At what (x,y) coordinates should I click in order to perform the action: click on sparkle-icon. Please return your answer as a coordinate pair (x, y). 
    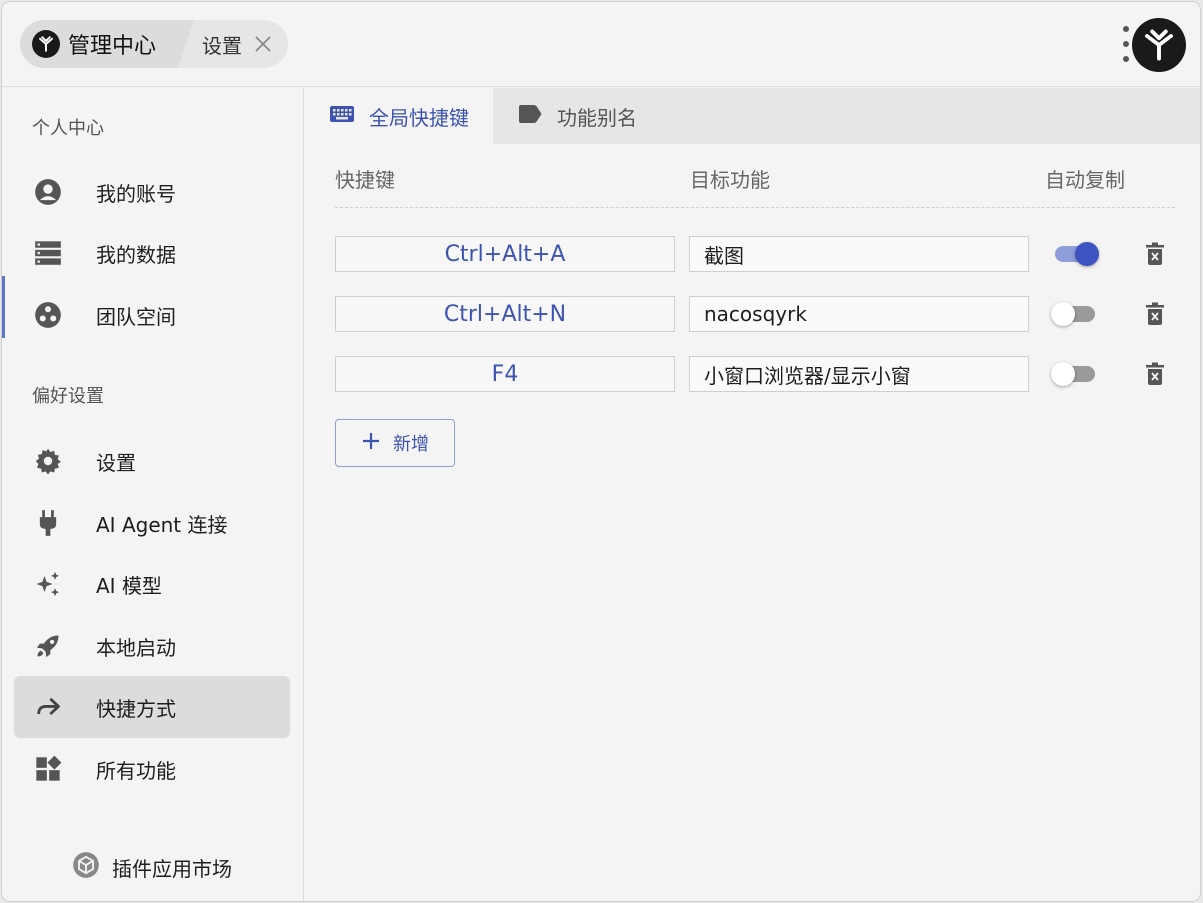
    Looking at the image, I should click on (48, 584).